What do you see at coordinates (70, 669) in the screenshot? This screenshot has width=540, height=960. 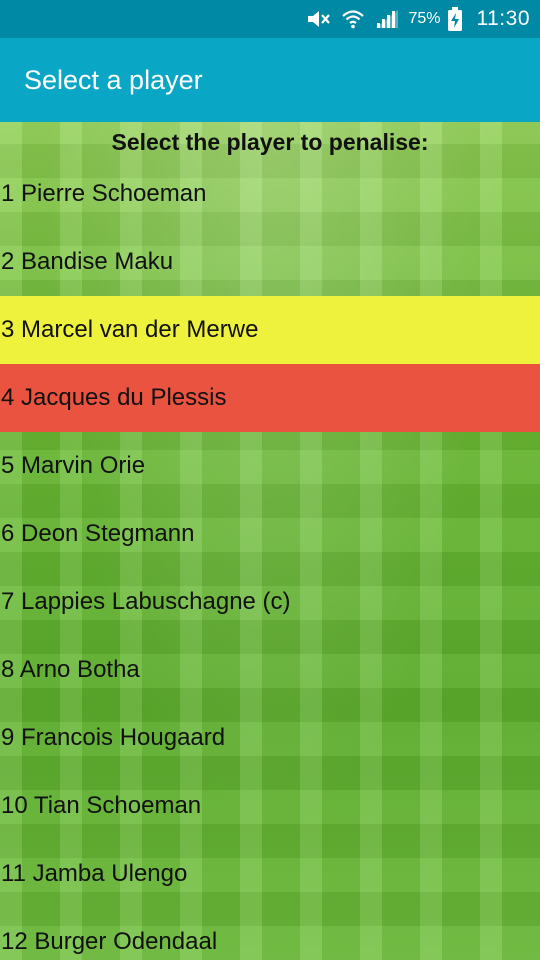 I see `player-label: 8 Arno Botha` at bounding box center [70, 669].